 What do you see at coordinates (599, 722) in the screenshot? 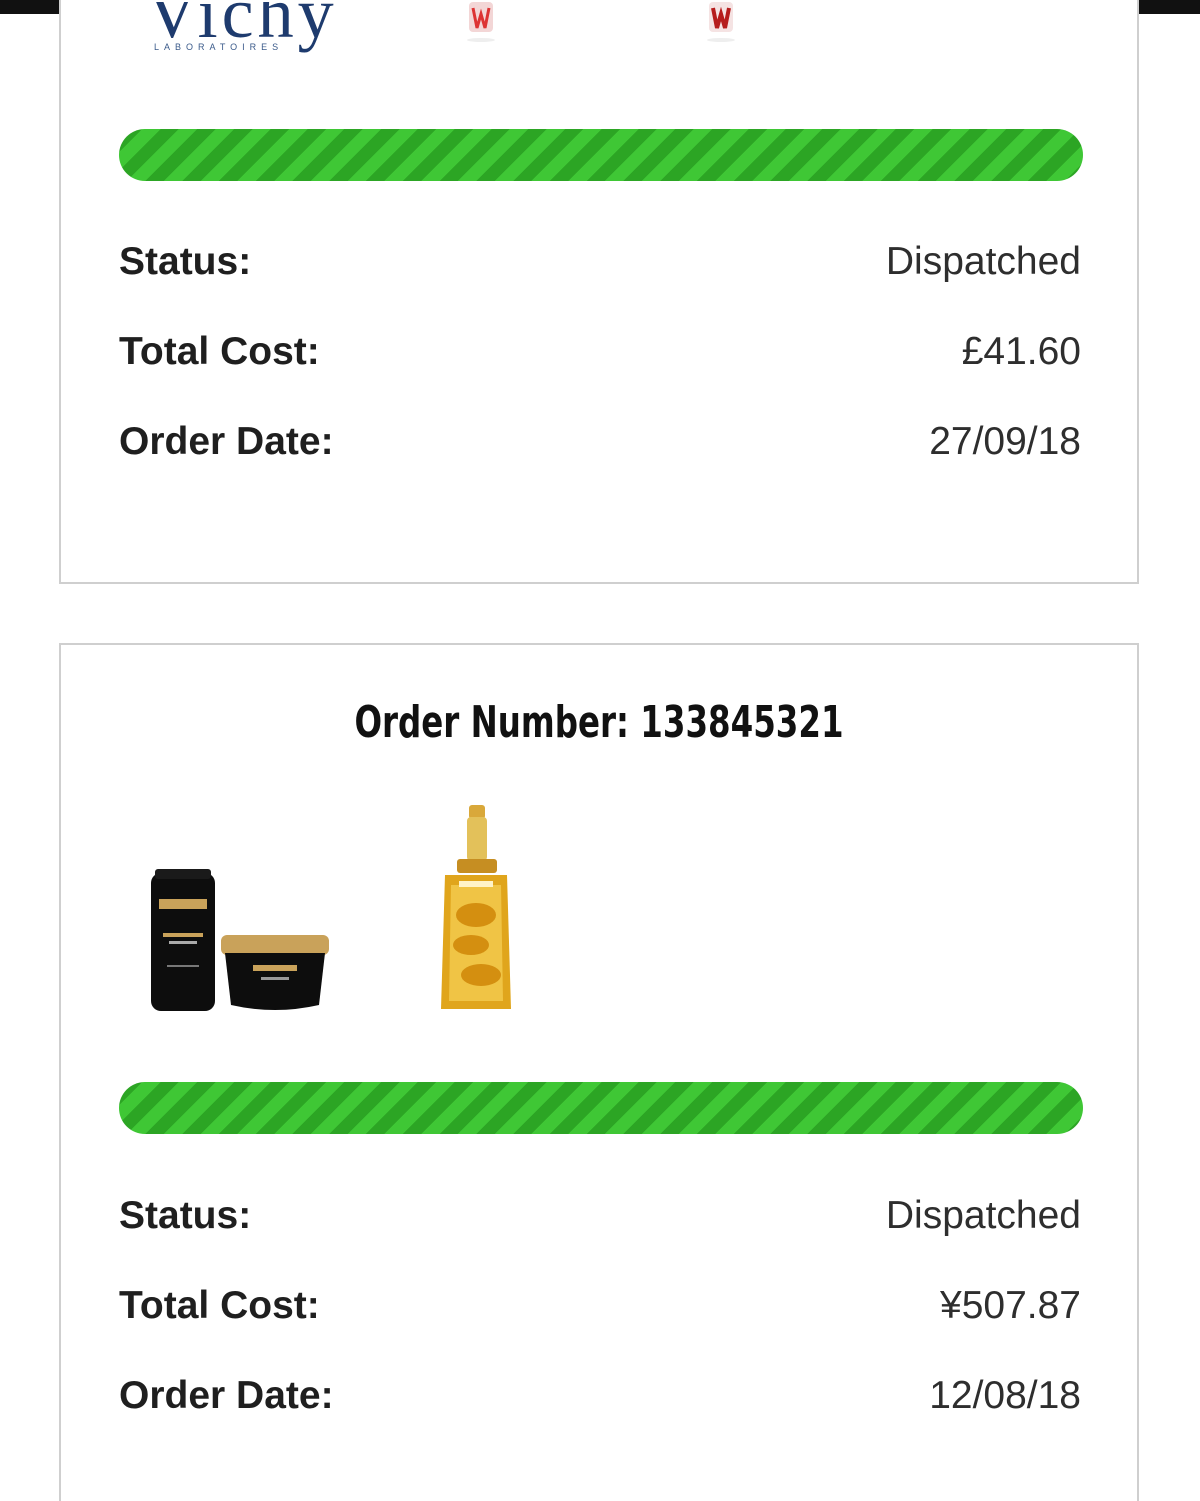
I see `order-number-title: Order Number: 133845321` at bounding box center [599, 722].